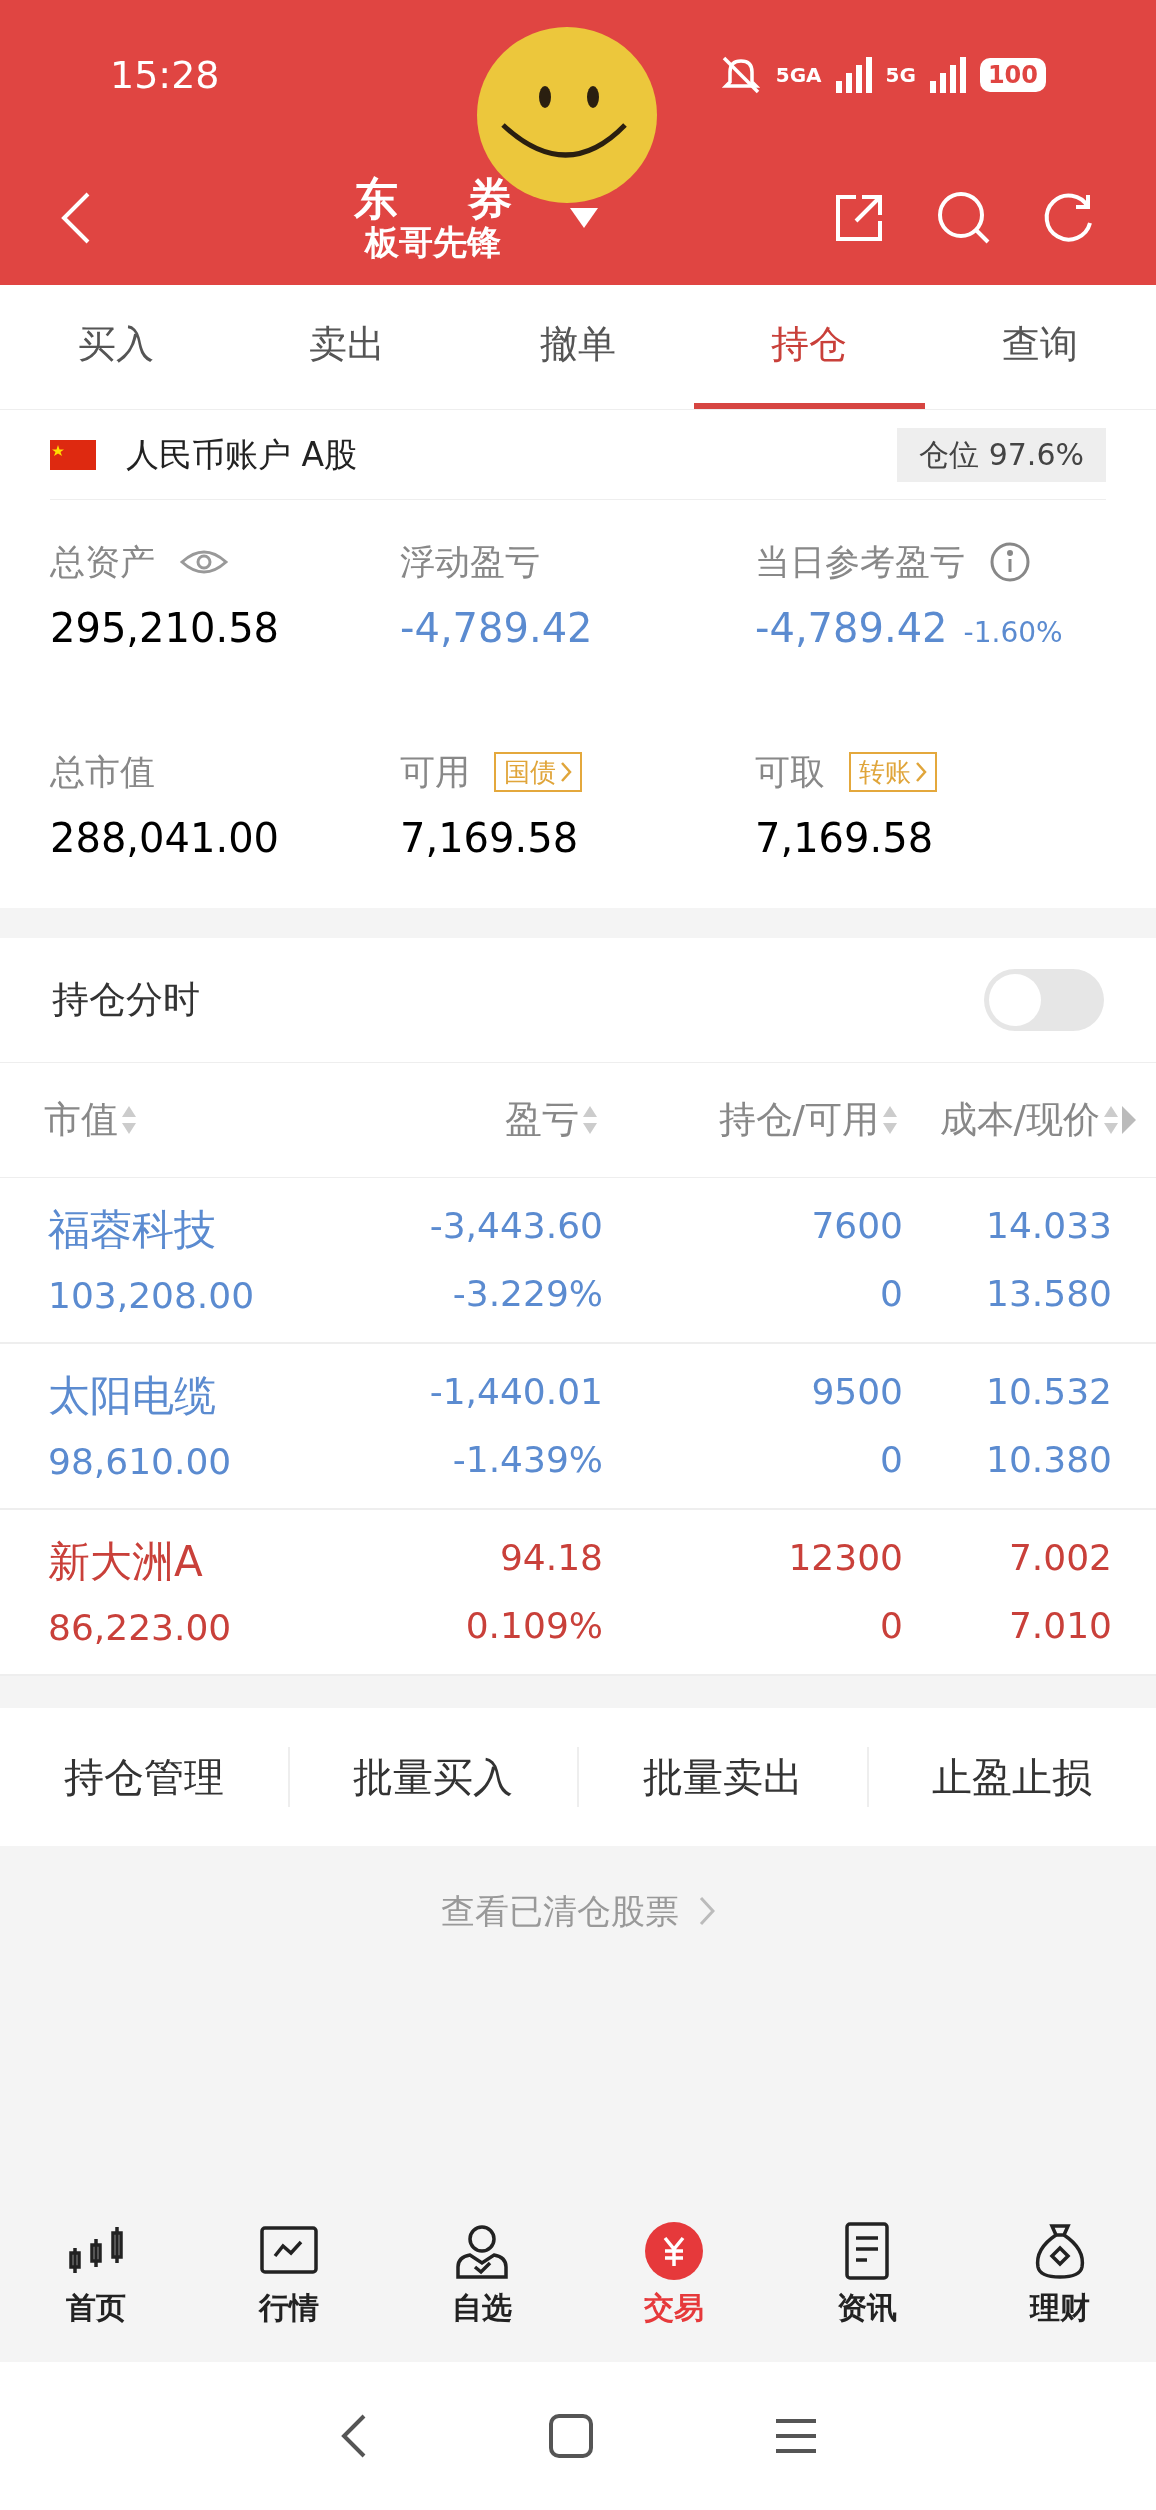  Describe the element at coordinates (1049, 1460) in the screenshot. I see `table-cell-text: 10.380` at that location.